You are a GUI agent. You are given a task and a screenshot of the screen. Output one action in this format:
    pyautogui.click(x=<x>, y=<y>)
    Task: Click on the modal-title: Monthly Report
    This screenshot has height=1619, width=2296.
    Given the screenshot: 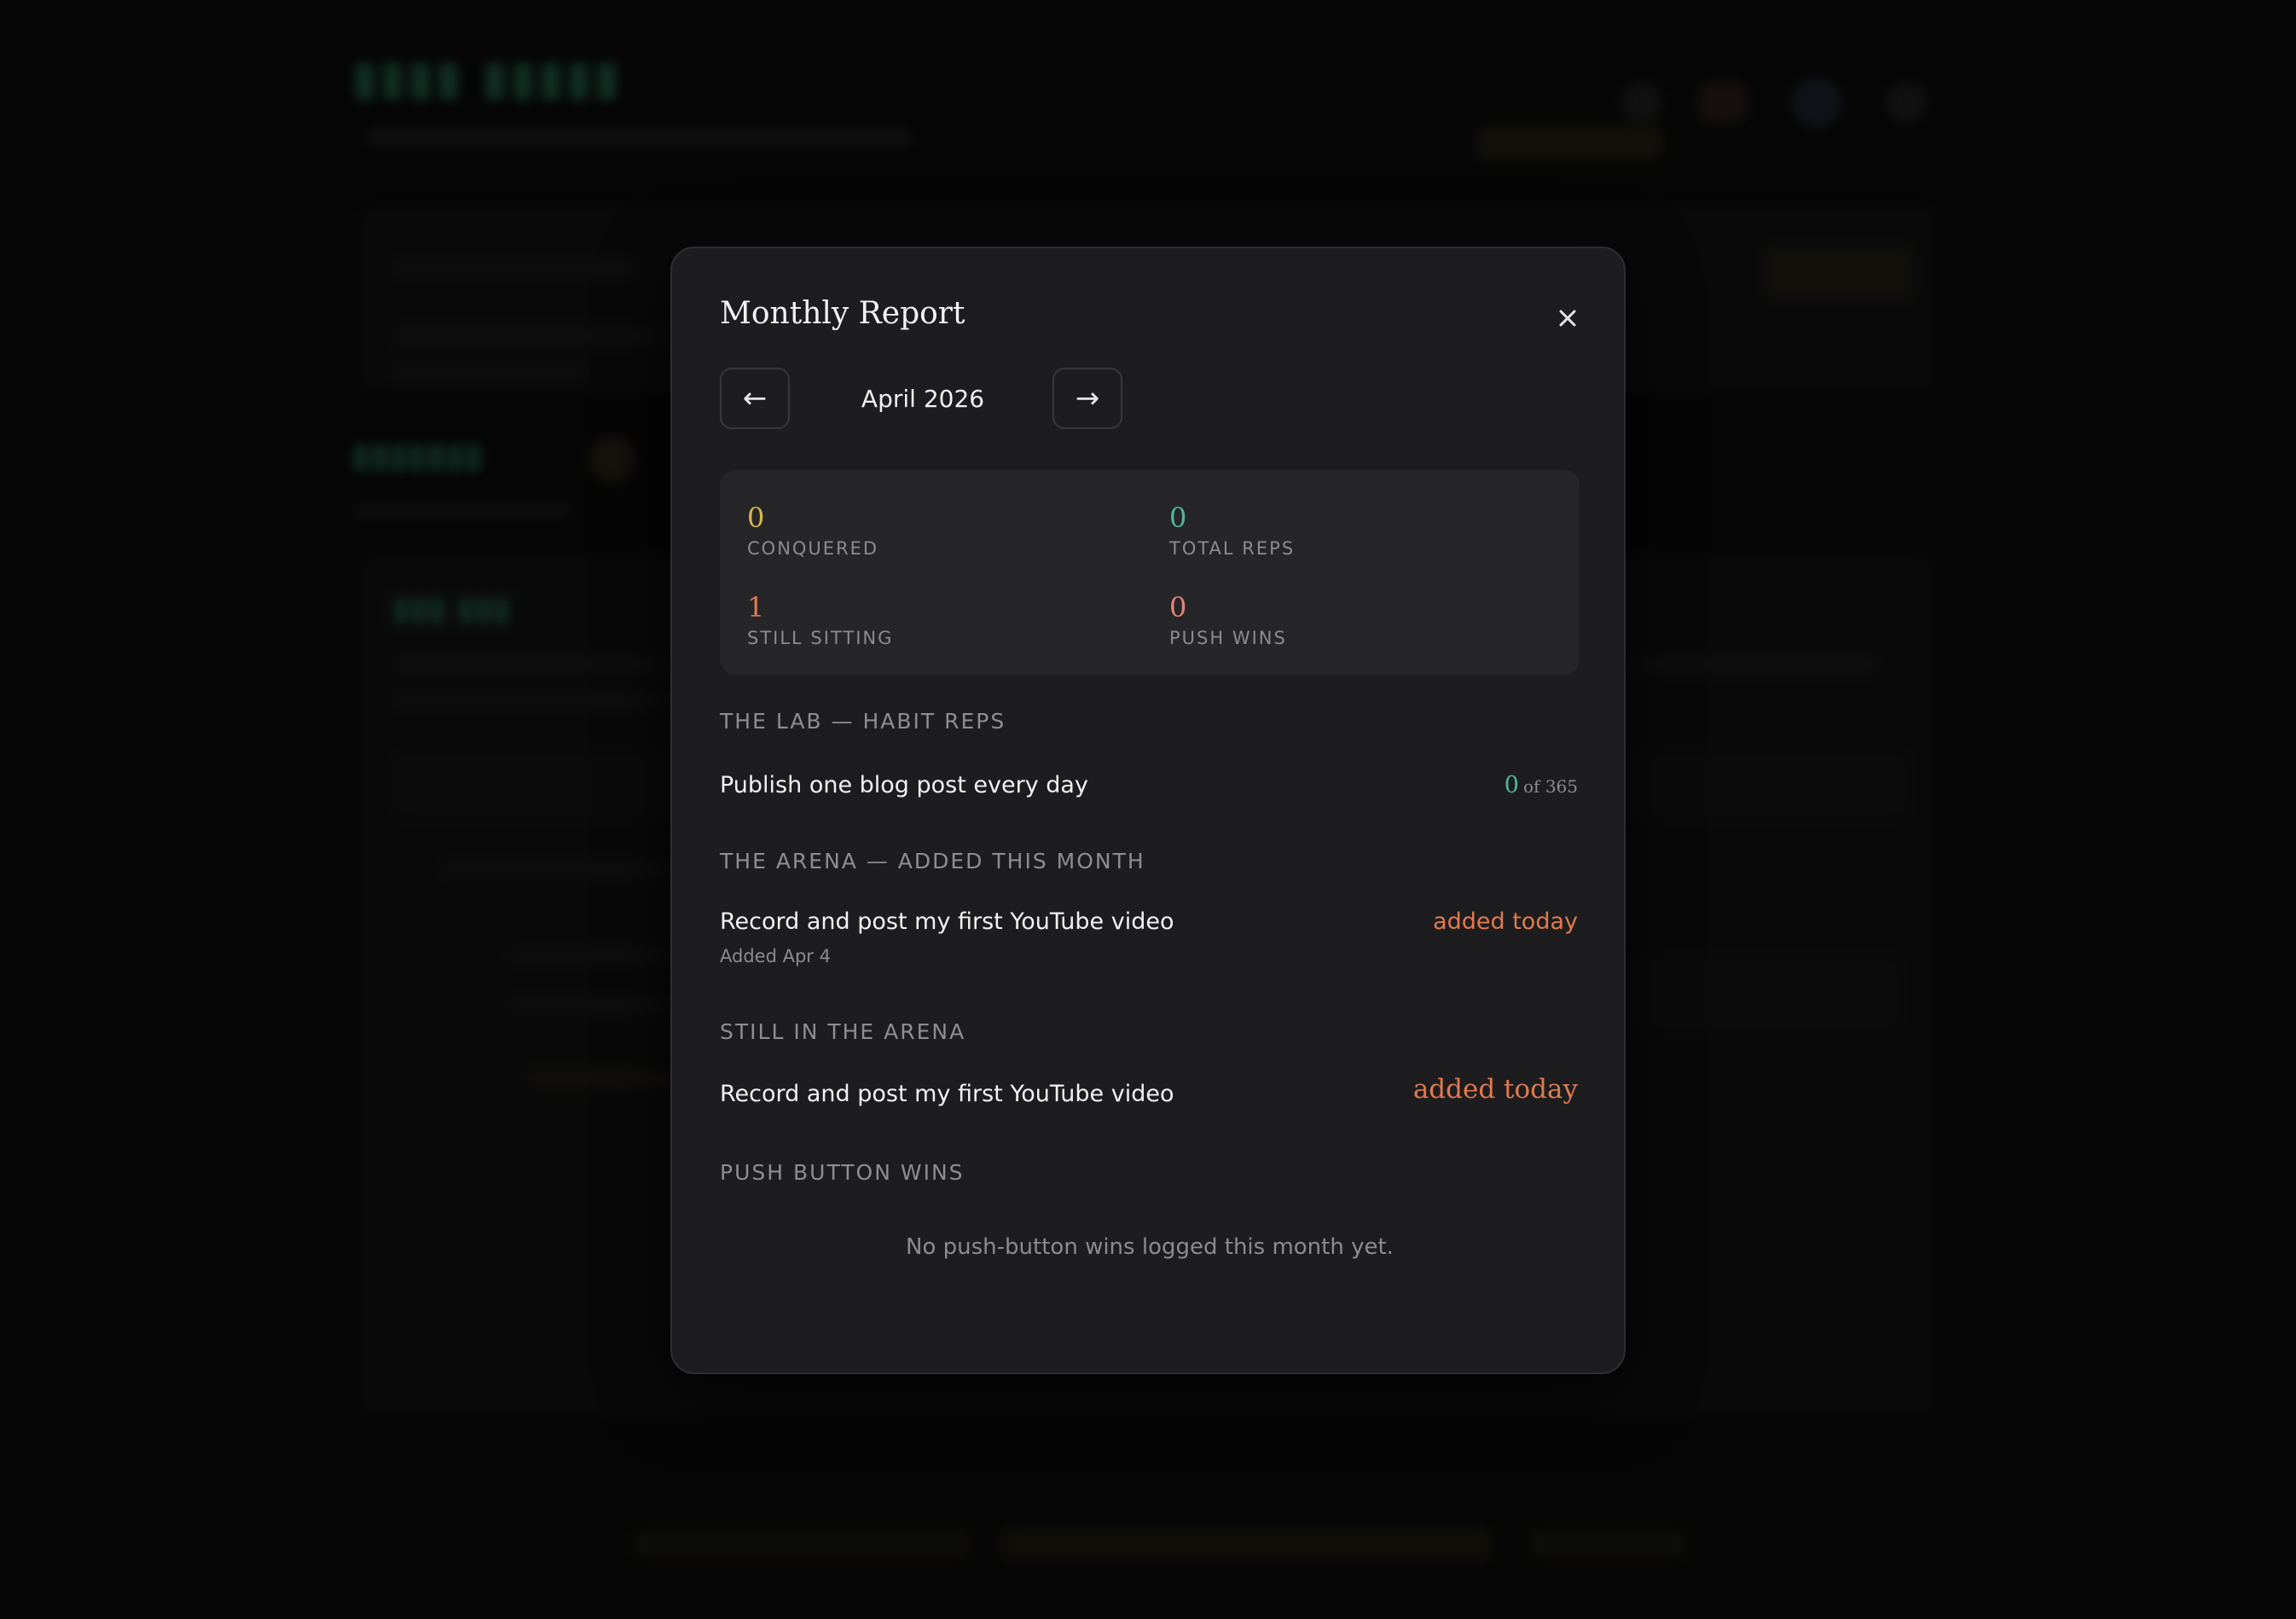 What is the action you would take?
    pyautogui.click(x=842, y=314)
    